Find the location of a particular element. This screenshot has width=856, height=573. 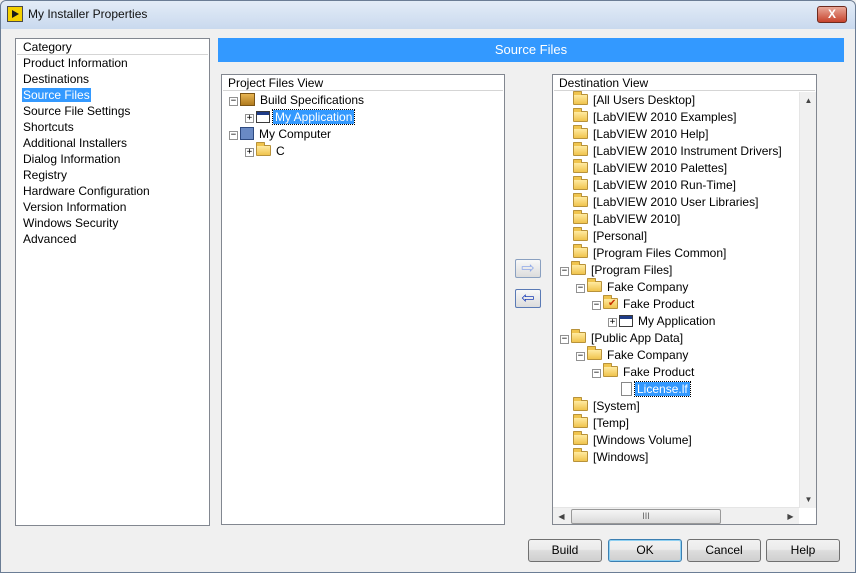

tree-node-label: My Computer is located at coordinates (295, 134).